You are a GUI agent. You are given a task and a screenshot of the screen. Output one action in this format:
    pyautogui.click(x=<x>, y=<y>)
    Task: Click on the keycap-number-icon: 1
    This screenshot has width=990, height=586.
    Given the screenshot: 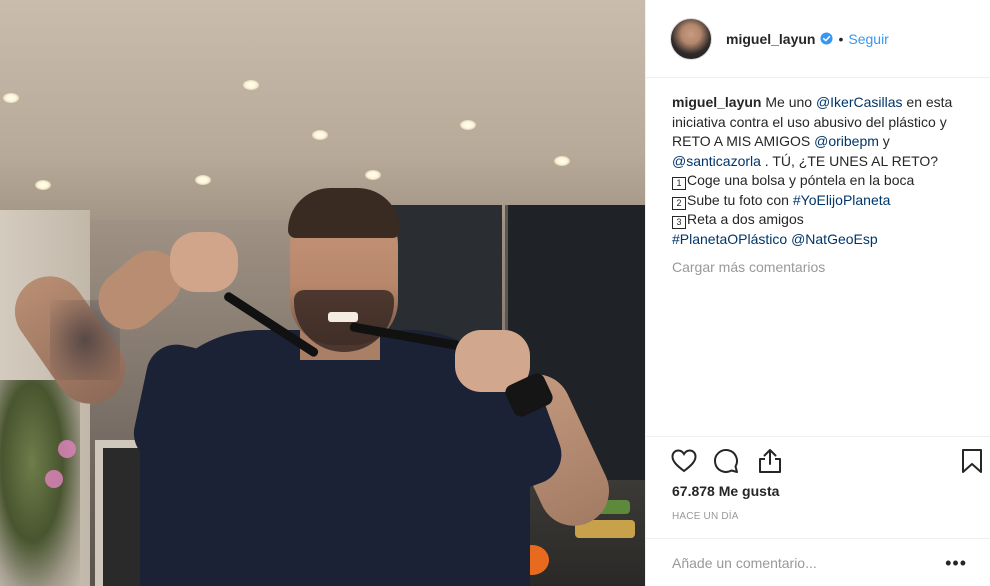 What is the action you would take?
    pyautogui.click(x=679, y=183)
    